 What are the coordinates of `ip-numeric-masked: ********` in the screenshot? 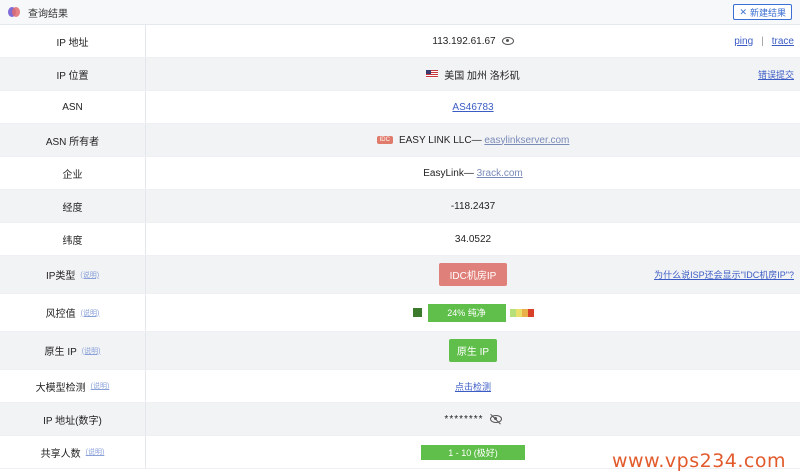 It's located at (464, 419).